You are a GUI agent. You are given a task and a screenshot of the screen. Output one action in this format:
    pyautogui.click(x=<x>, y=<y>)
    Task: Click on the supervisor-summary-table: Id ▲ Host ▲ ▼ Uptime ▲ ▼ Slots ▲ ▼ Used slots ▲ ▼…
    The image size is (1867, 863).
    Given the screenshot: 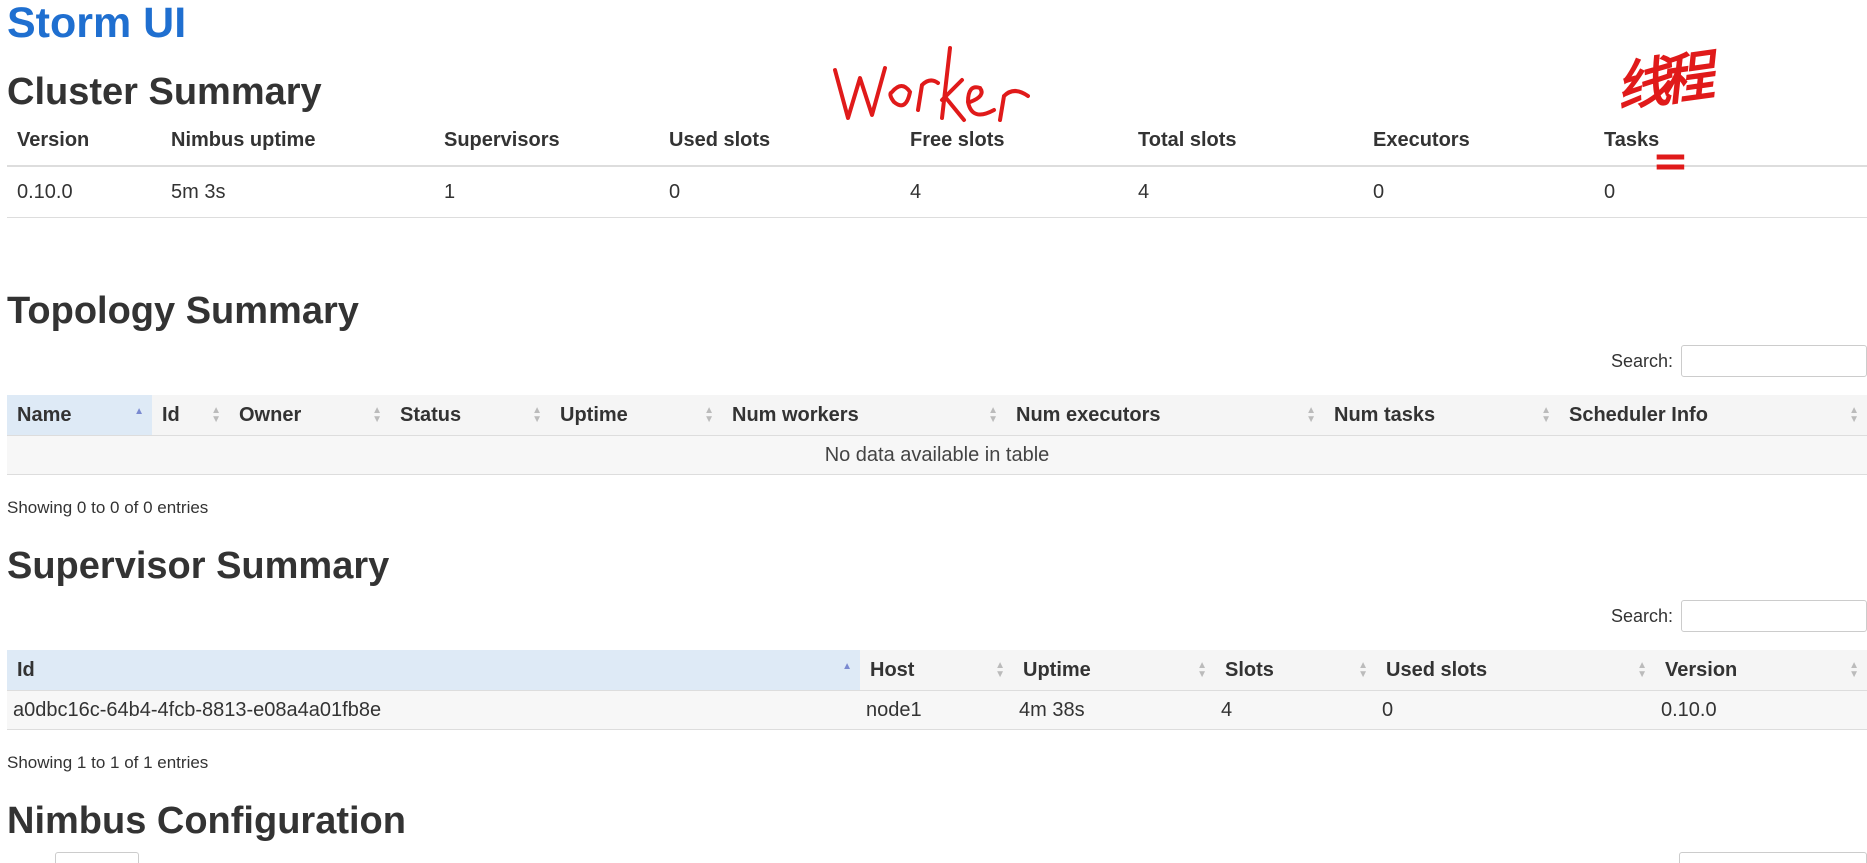 What is the action you would take?
    pyautogui.click(x=937, y=690)
    